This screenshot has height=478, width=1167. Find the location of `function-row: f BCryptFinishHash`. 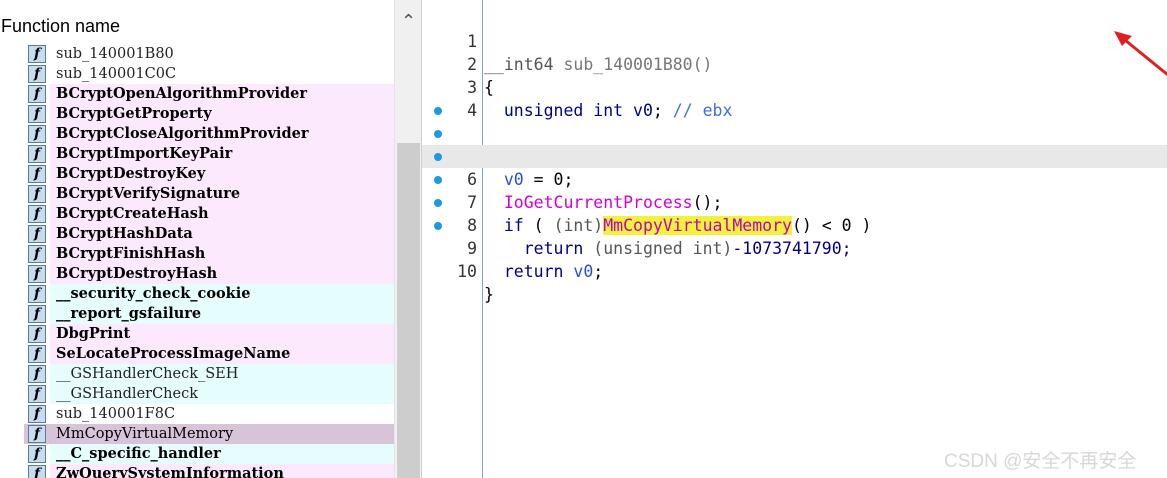

function-row: f BCryptFinishHash is located at coordinates (197, 254).